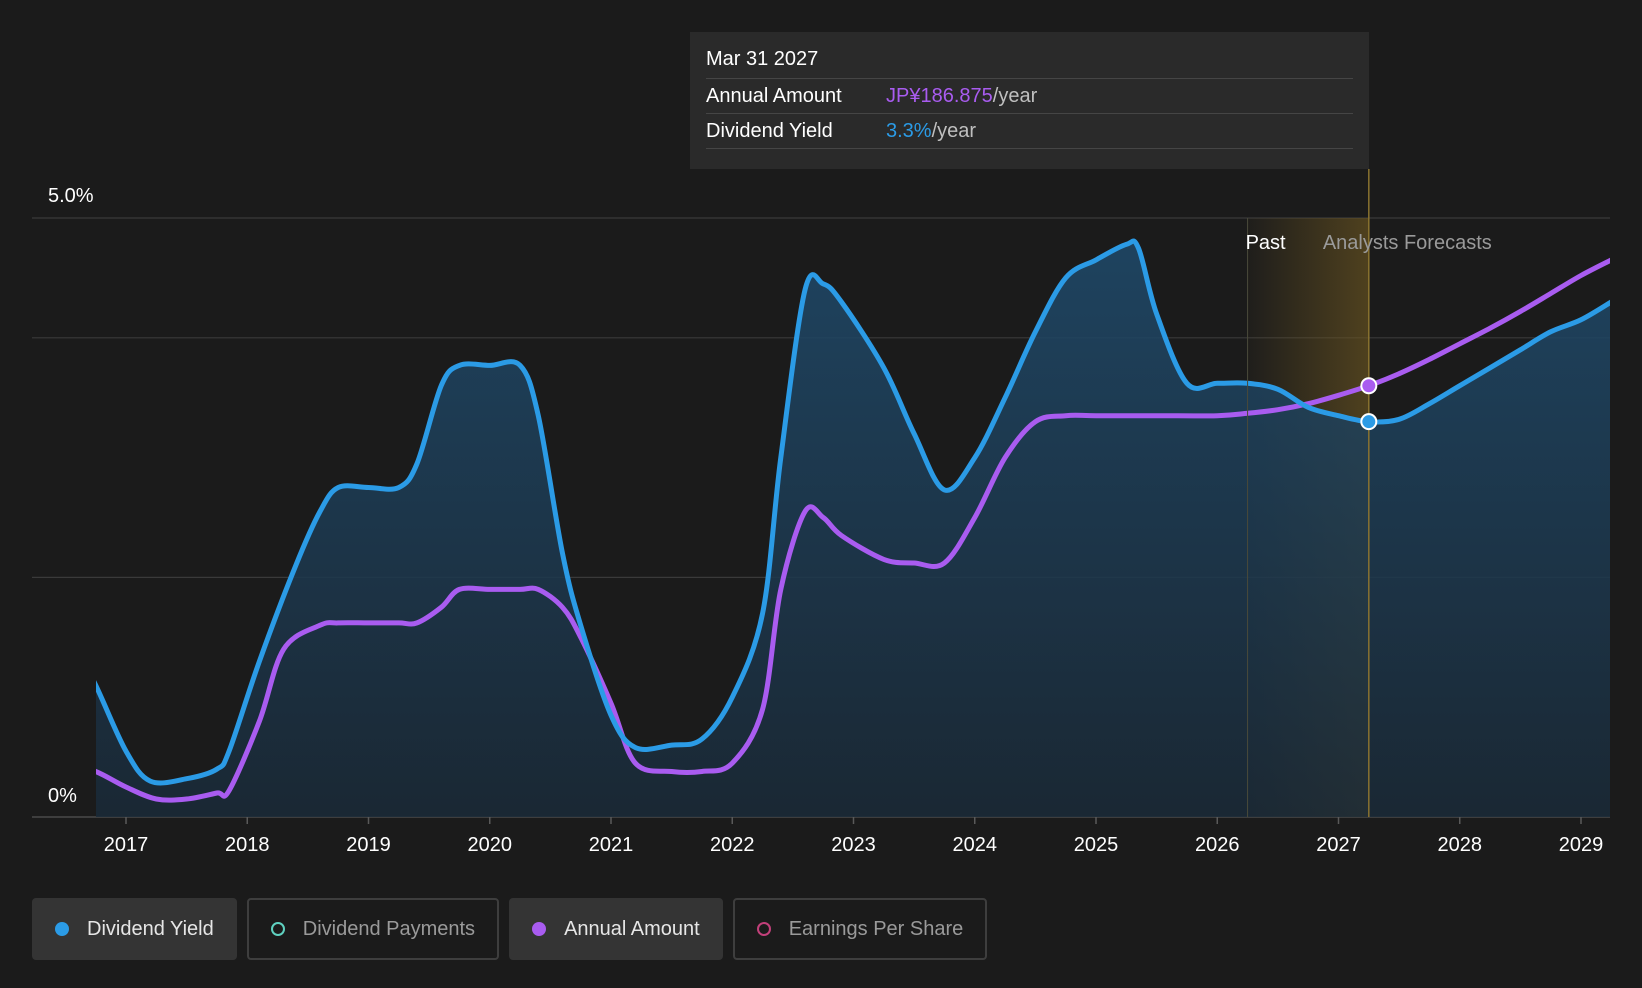 The height and width of the screenshot is (988, 1642). What do you see at coordinates (853, 845) in the screenshot?
I see `x-tick-label: 2023` at bounding box center [853, 845].